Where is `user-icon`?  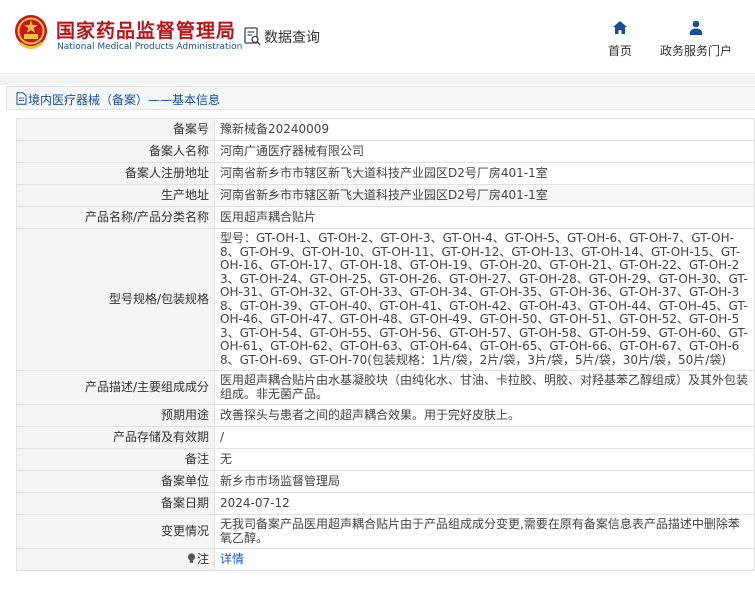 user-icon is located at coordinates (696, 27).